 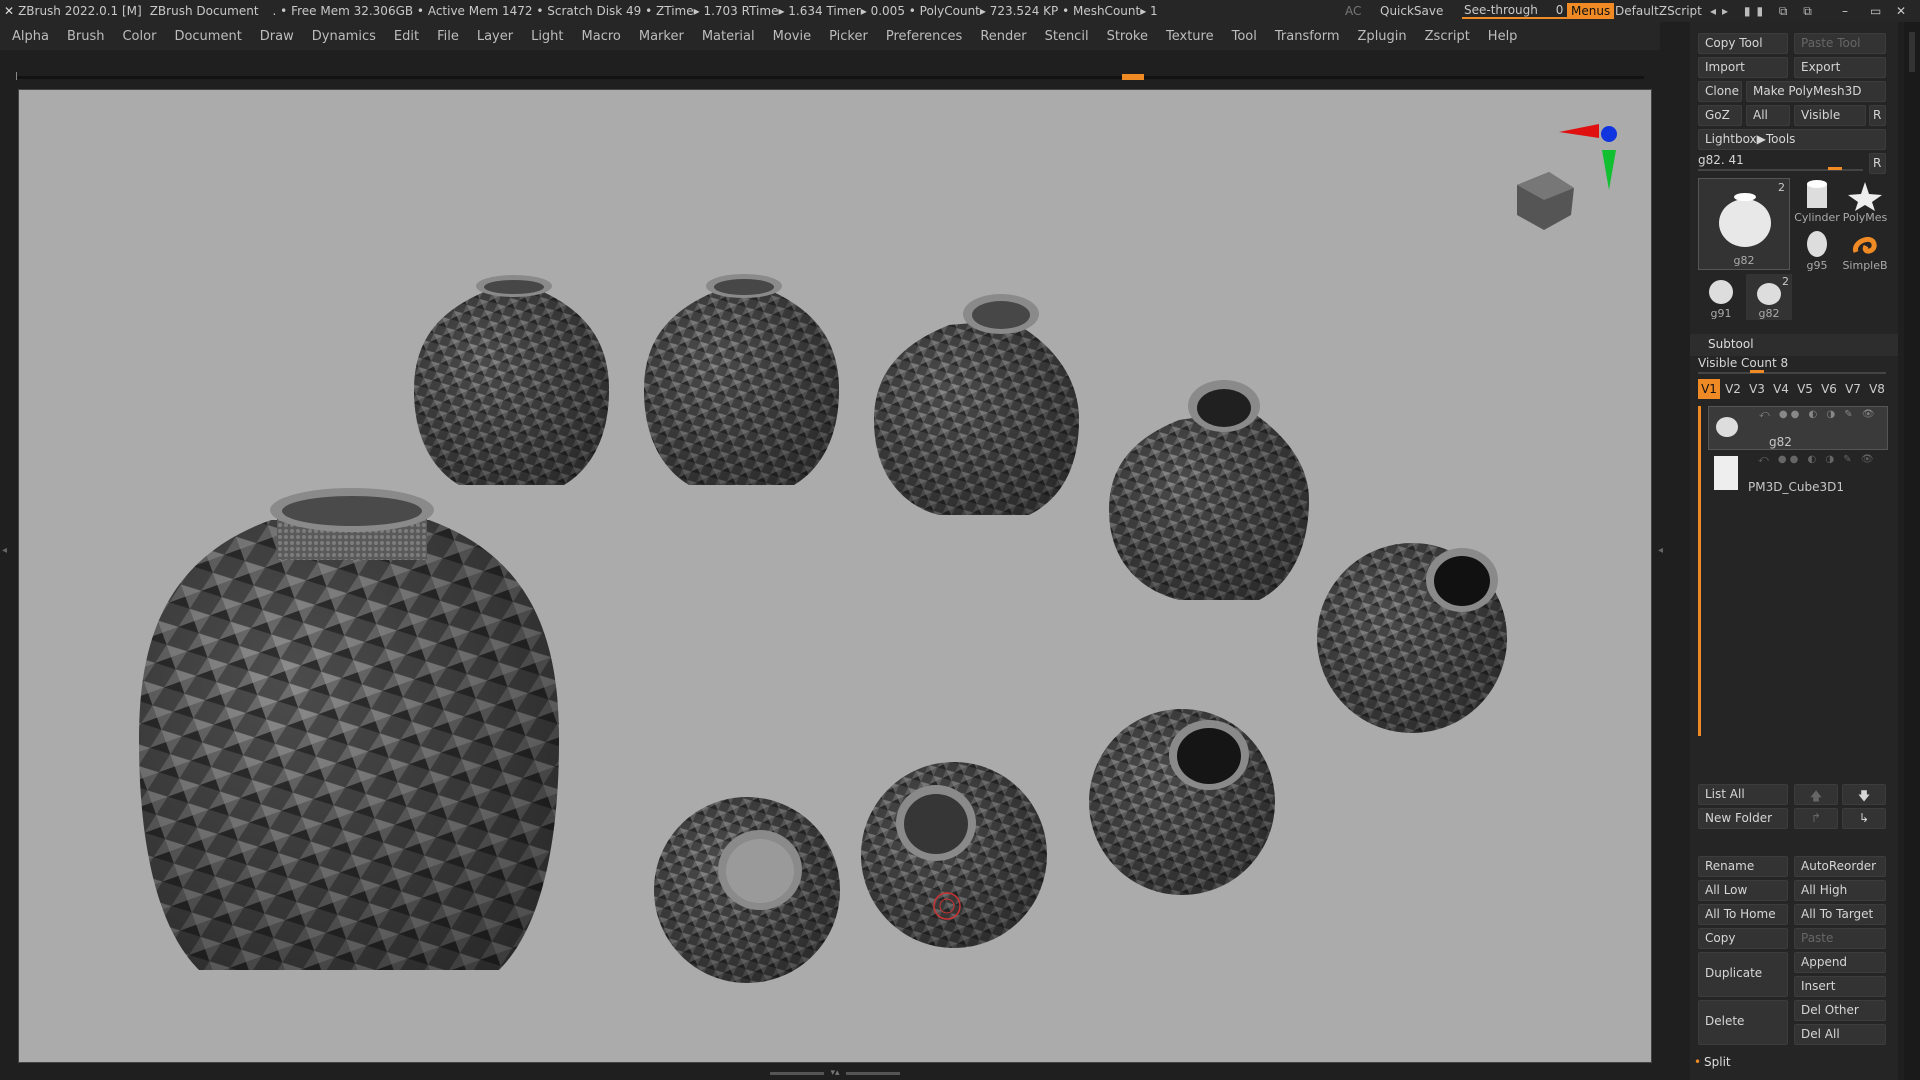 I want to click on ac-label: AC, so click(x=1353, y=11).